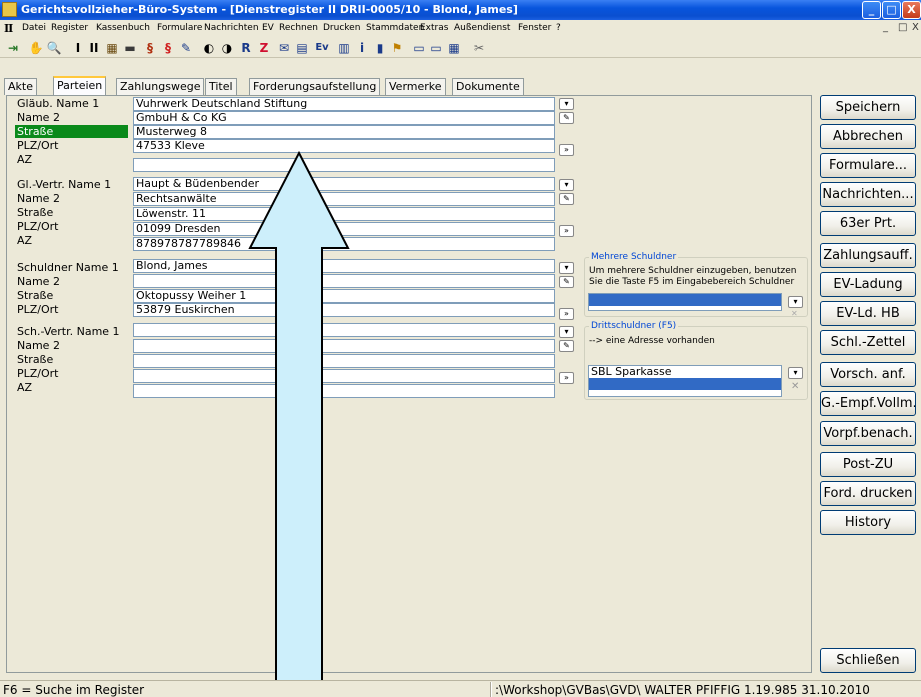 This screenshot has width=921, height=697. Describe the element at coordinates (397, 48) in the screenshot. I see `flag-icon: ⚑` at that location.